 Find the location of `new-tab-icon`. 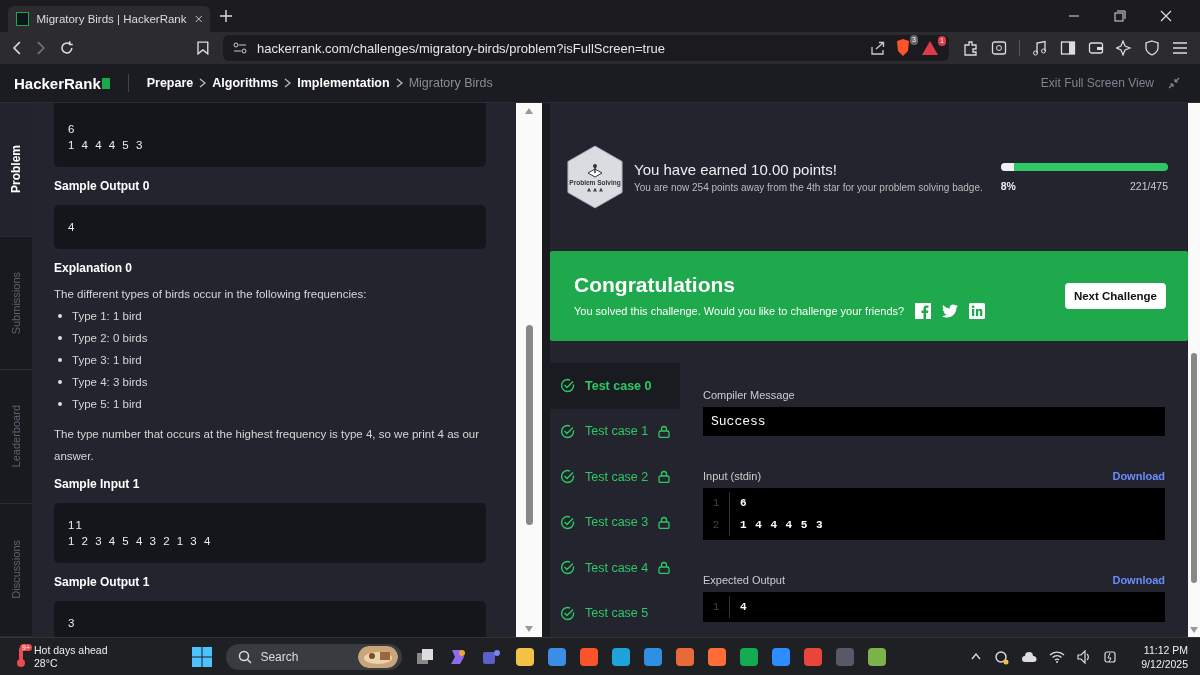

new-tab-icon is located at coordinates (226, 16).